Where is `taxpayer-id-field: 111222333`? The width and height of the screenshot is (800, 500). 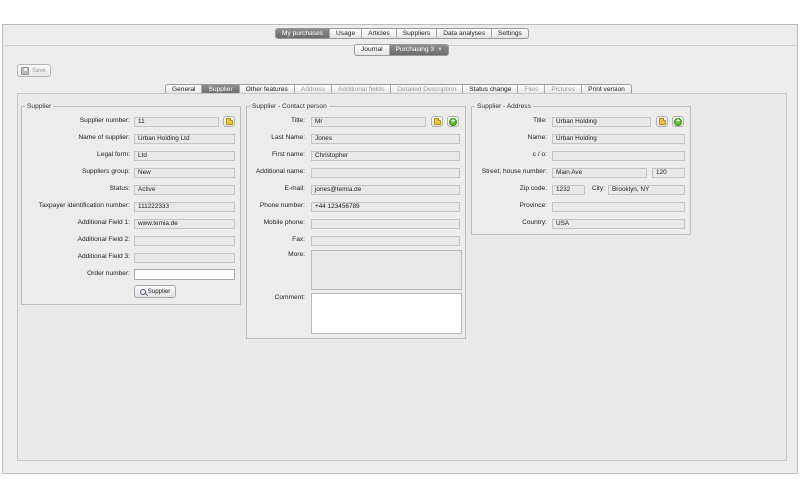 taxpayer-id-field: 111222333 is located at coordinates (184, 207).